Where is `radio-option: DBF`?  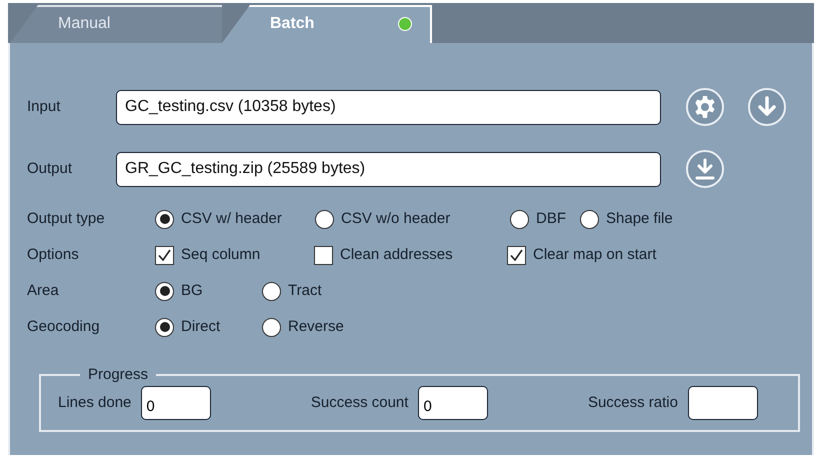
radio-option: DBF is located at coordinates (545, 219).